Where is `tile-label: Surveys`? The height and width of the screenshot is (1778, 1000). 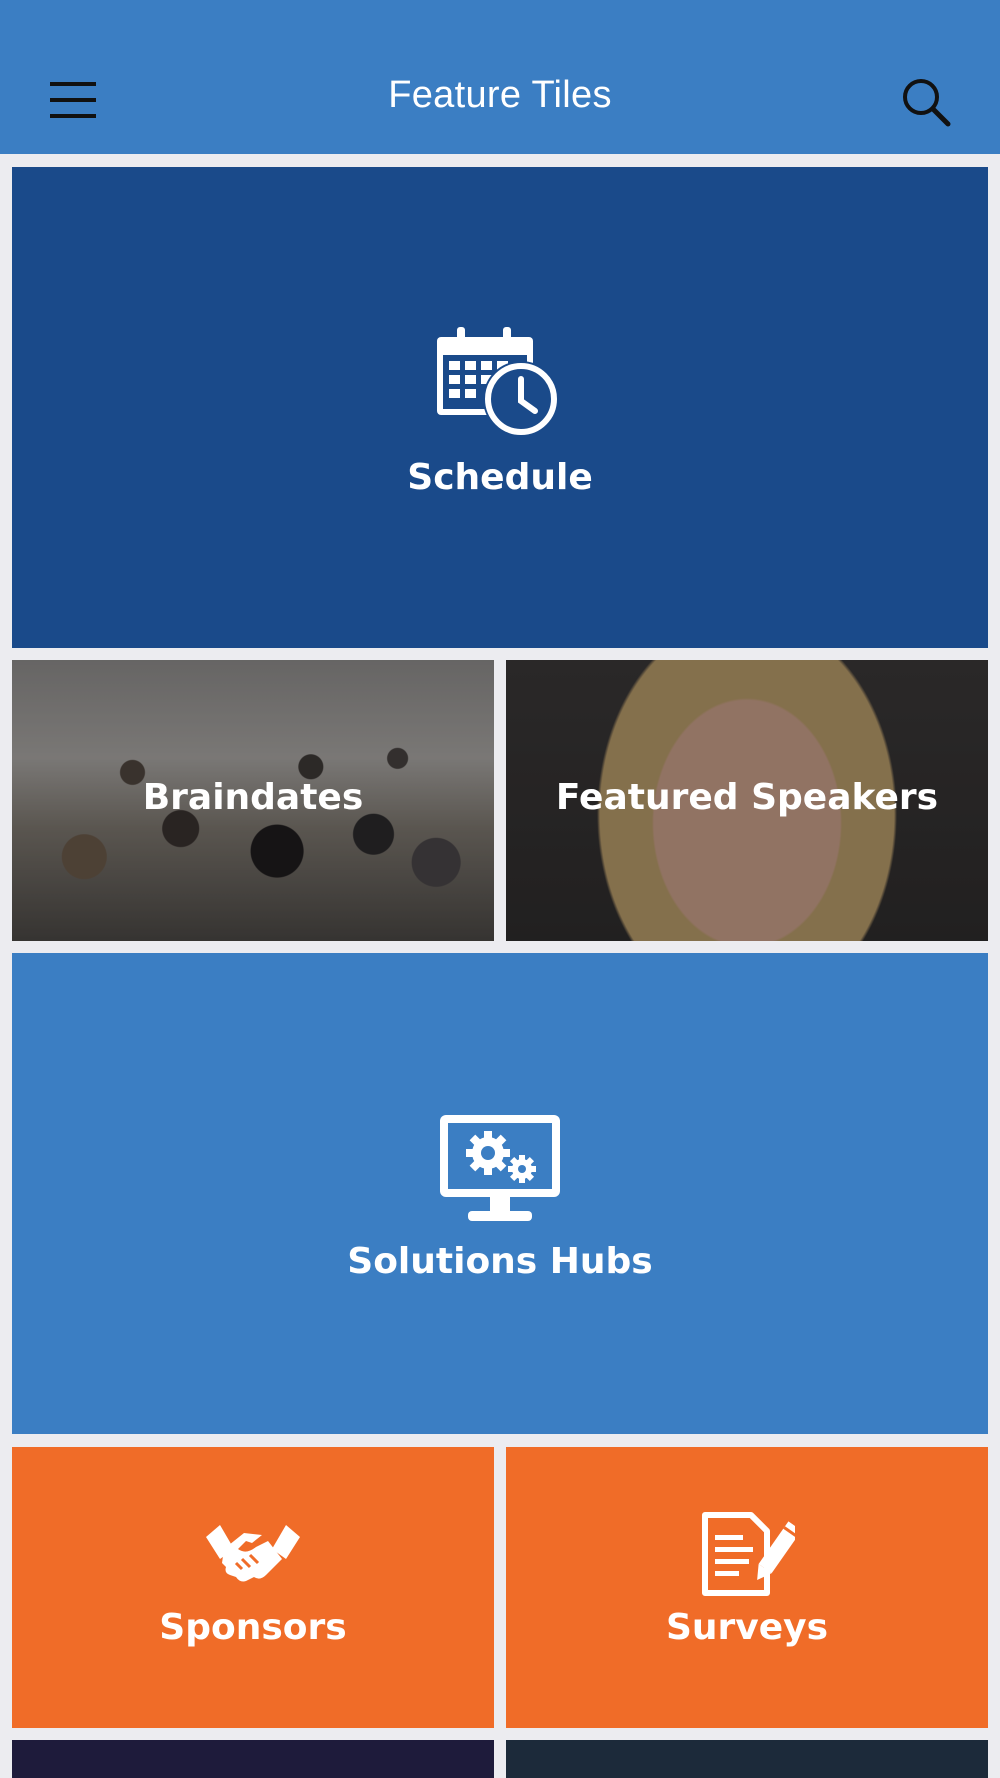
tile-label: Surveys is located at coordinates (747, 1627).